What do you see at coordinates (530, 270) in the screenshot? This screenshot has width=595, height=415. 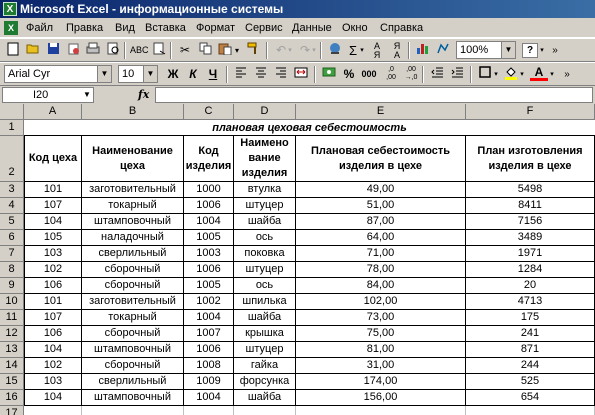 I see `table-cell: 1284` at bounding box center [530, 270].